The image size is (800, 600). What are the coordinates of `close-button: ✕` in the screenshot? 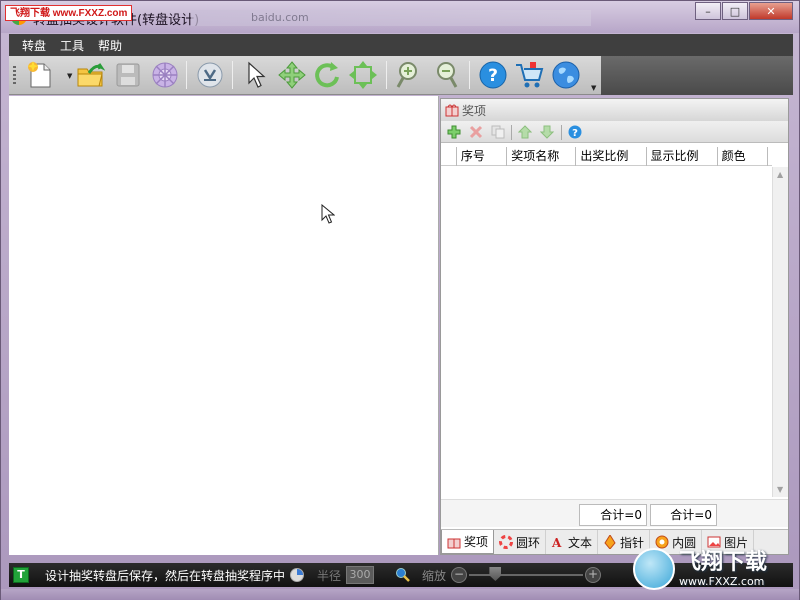 It's located at (771, 11).